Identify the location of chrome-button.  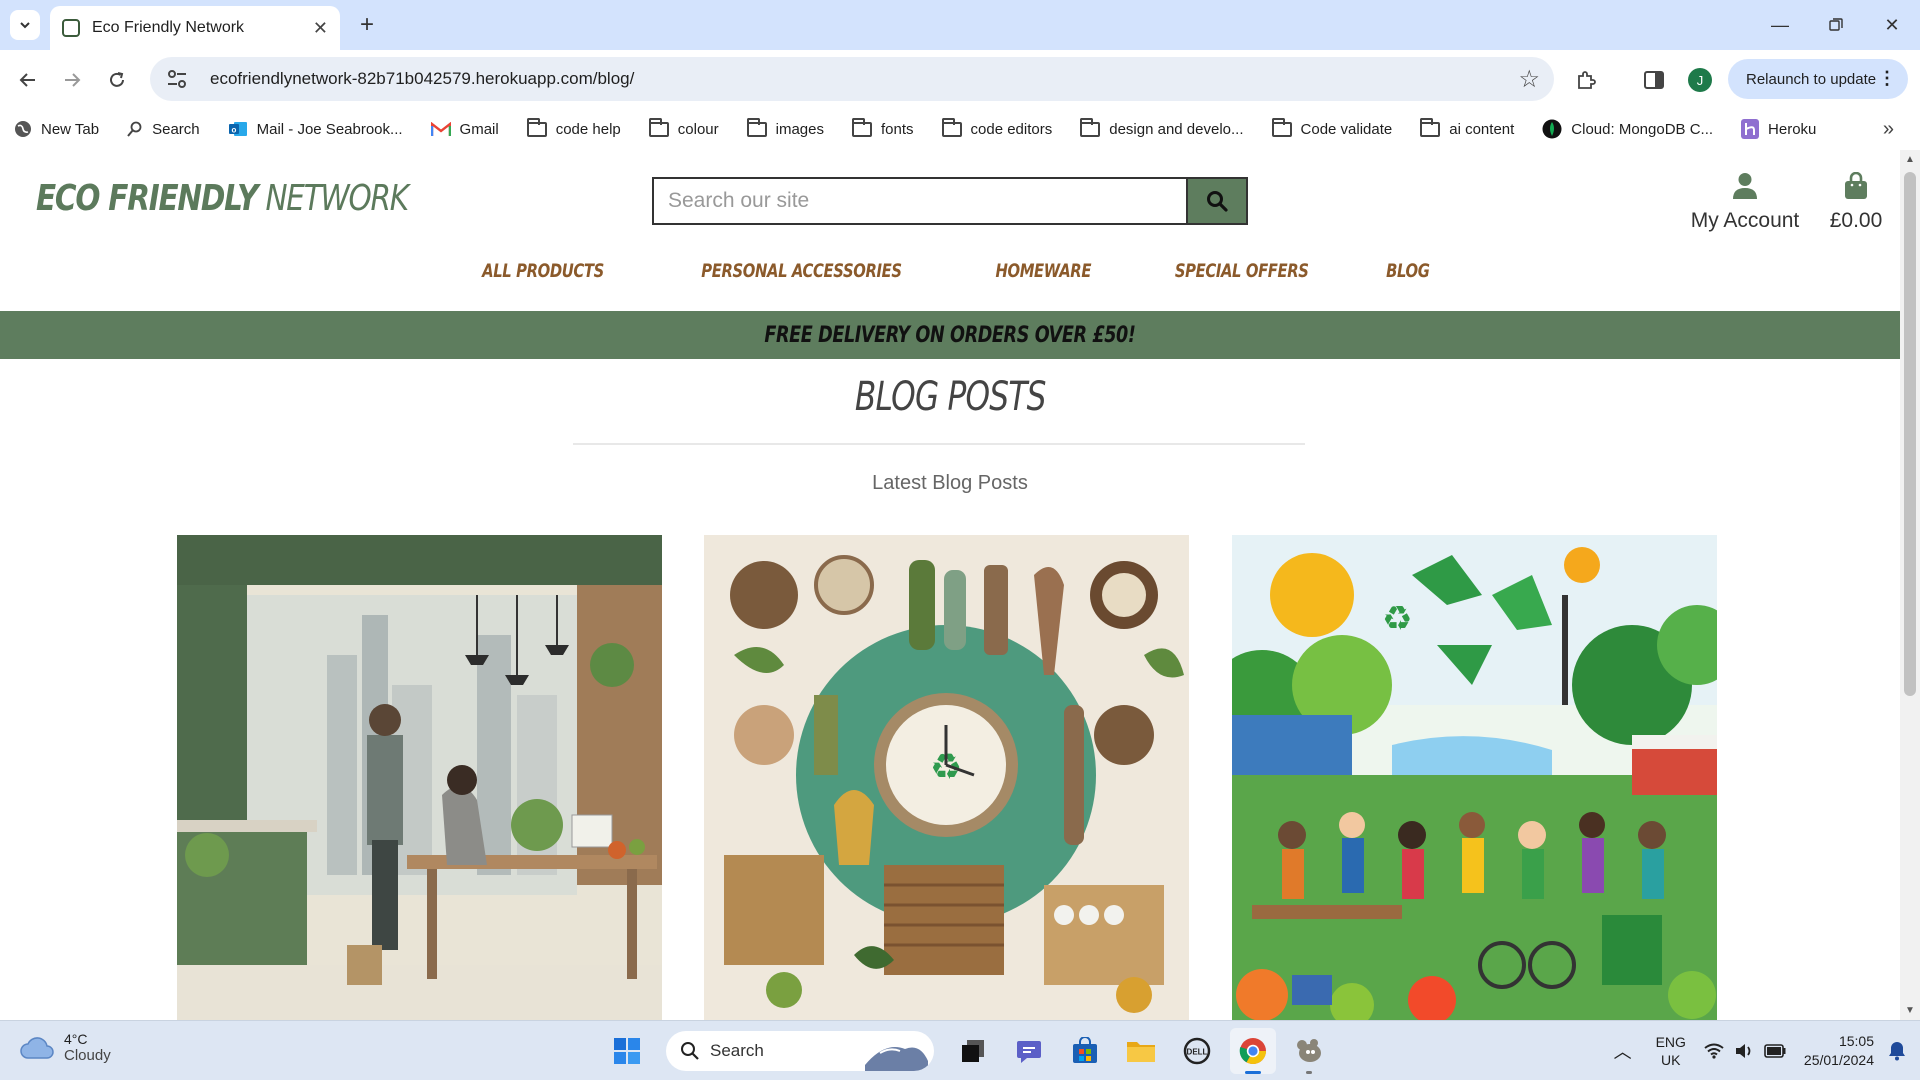
(1253, 1051).